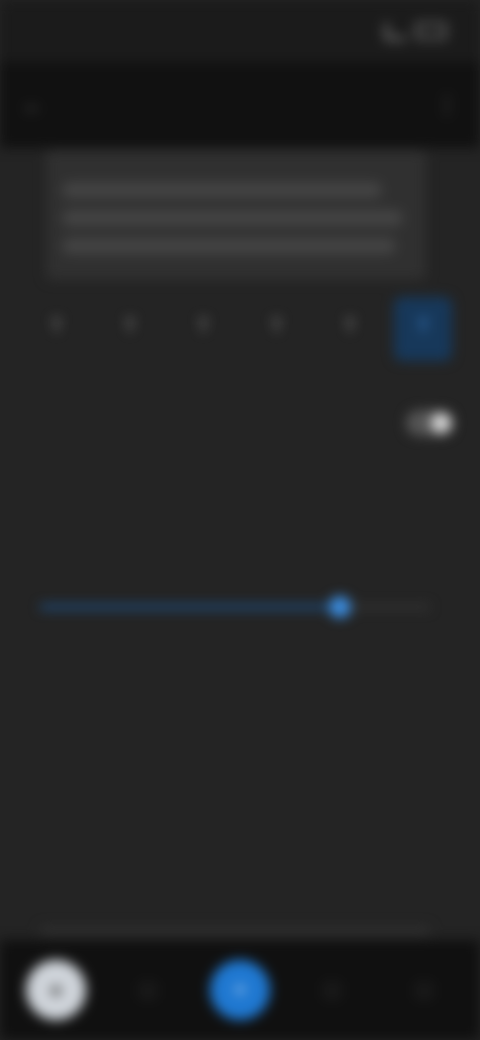 This screenshot has width=480, height=1040. What do you see at coordinates (431, 31) in the screenshot?
I see `battery-icon` at bounding box center [431, 31].